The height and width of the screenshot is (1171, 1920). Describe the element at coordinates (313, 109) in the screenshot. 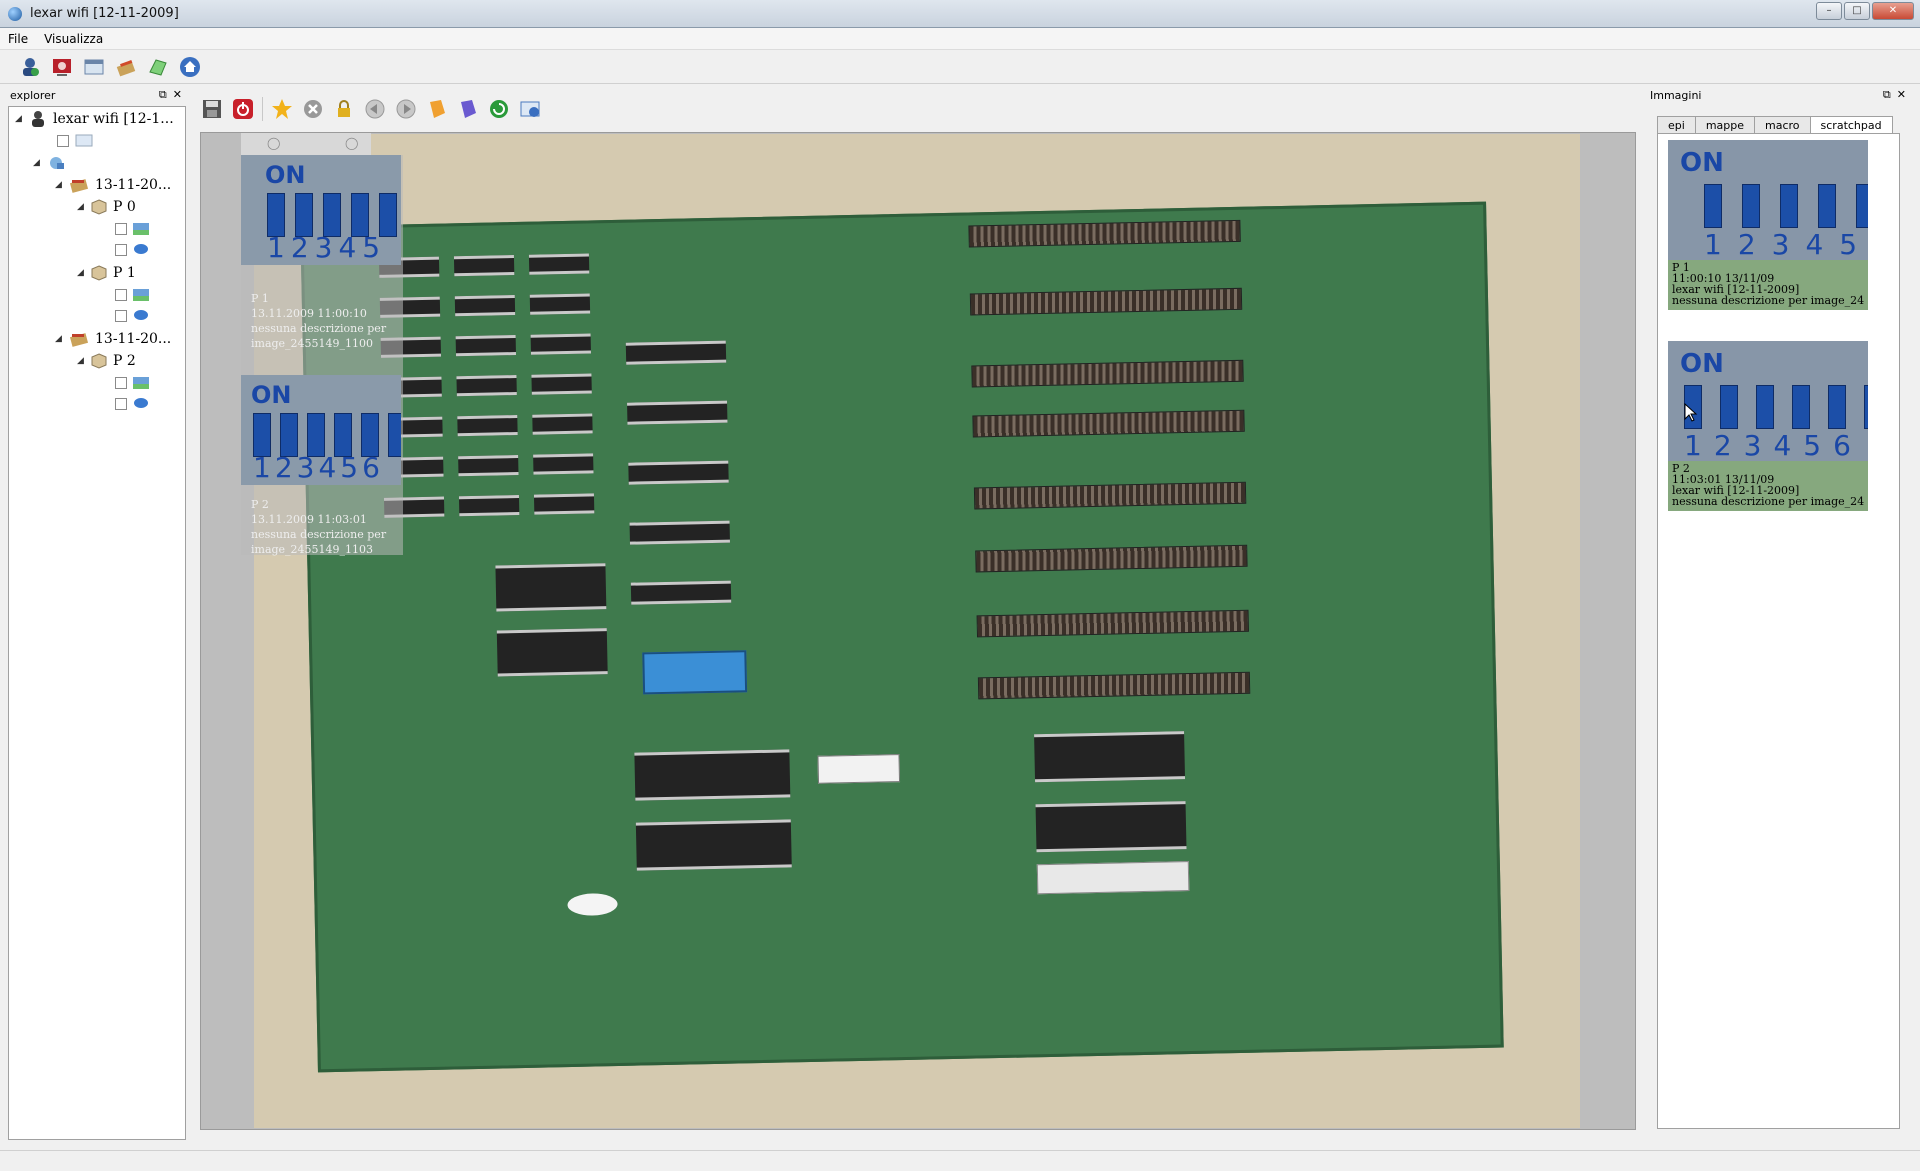

I see `cancel-icon` at that location.